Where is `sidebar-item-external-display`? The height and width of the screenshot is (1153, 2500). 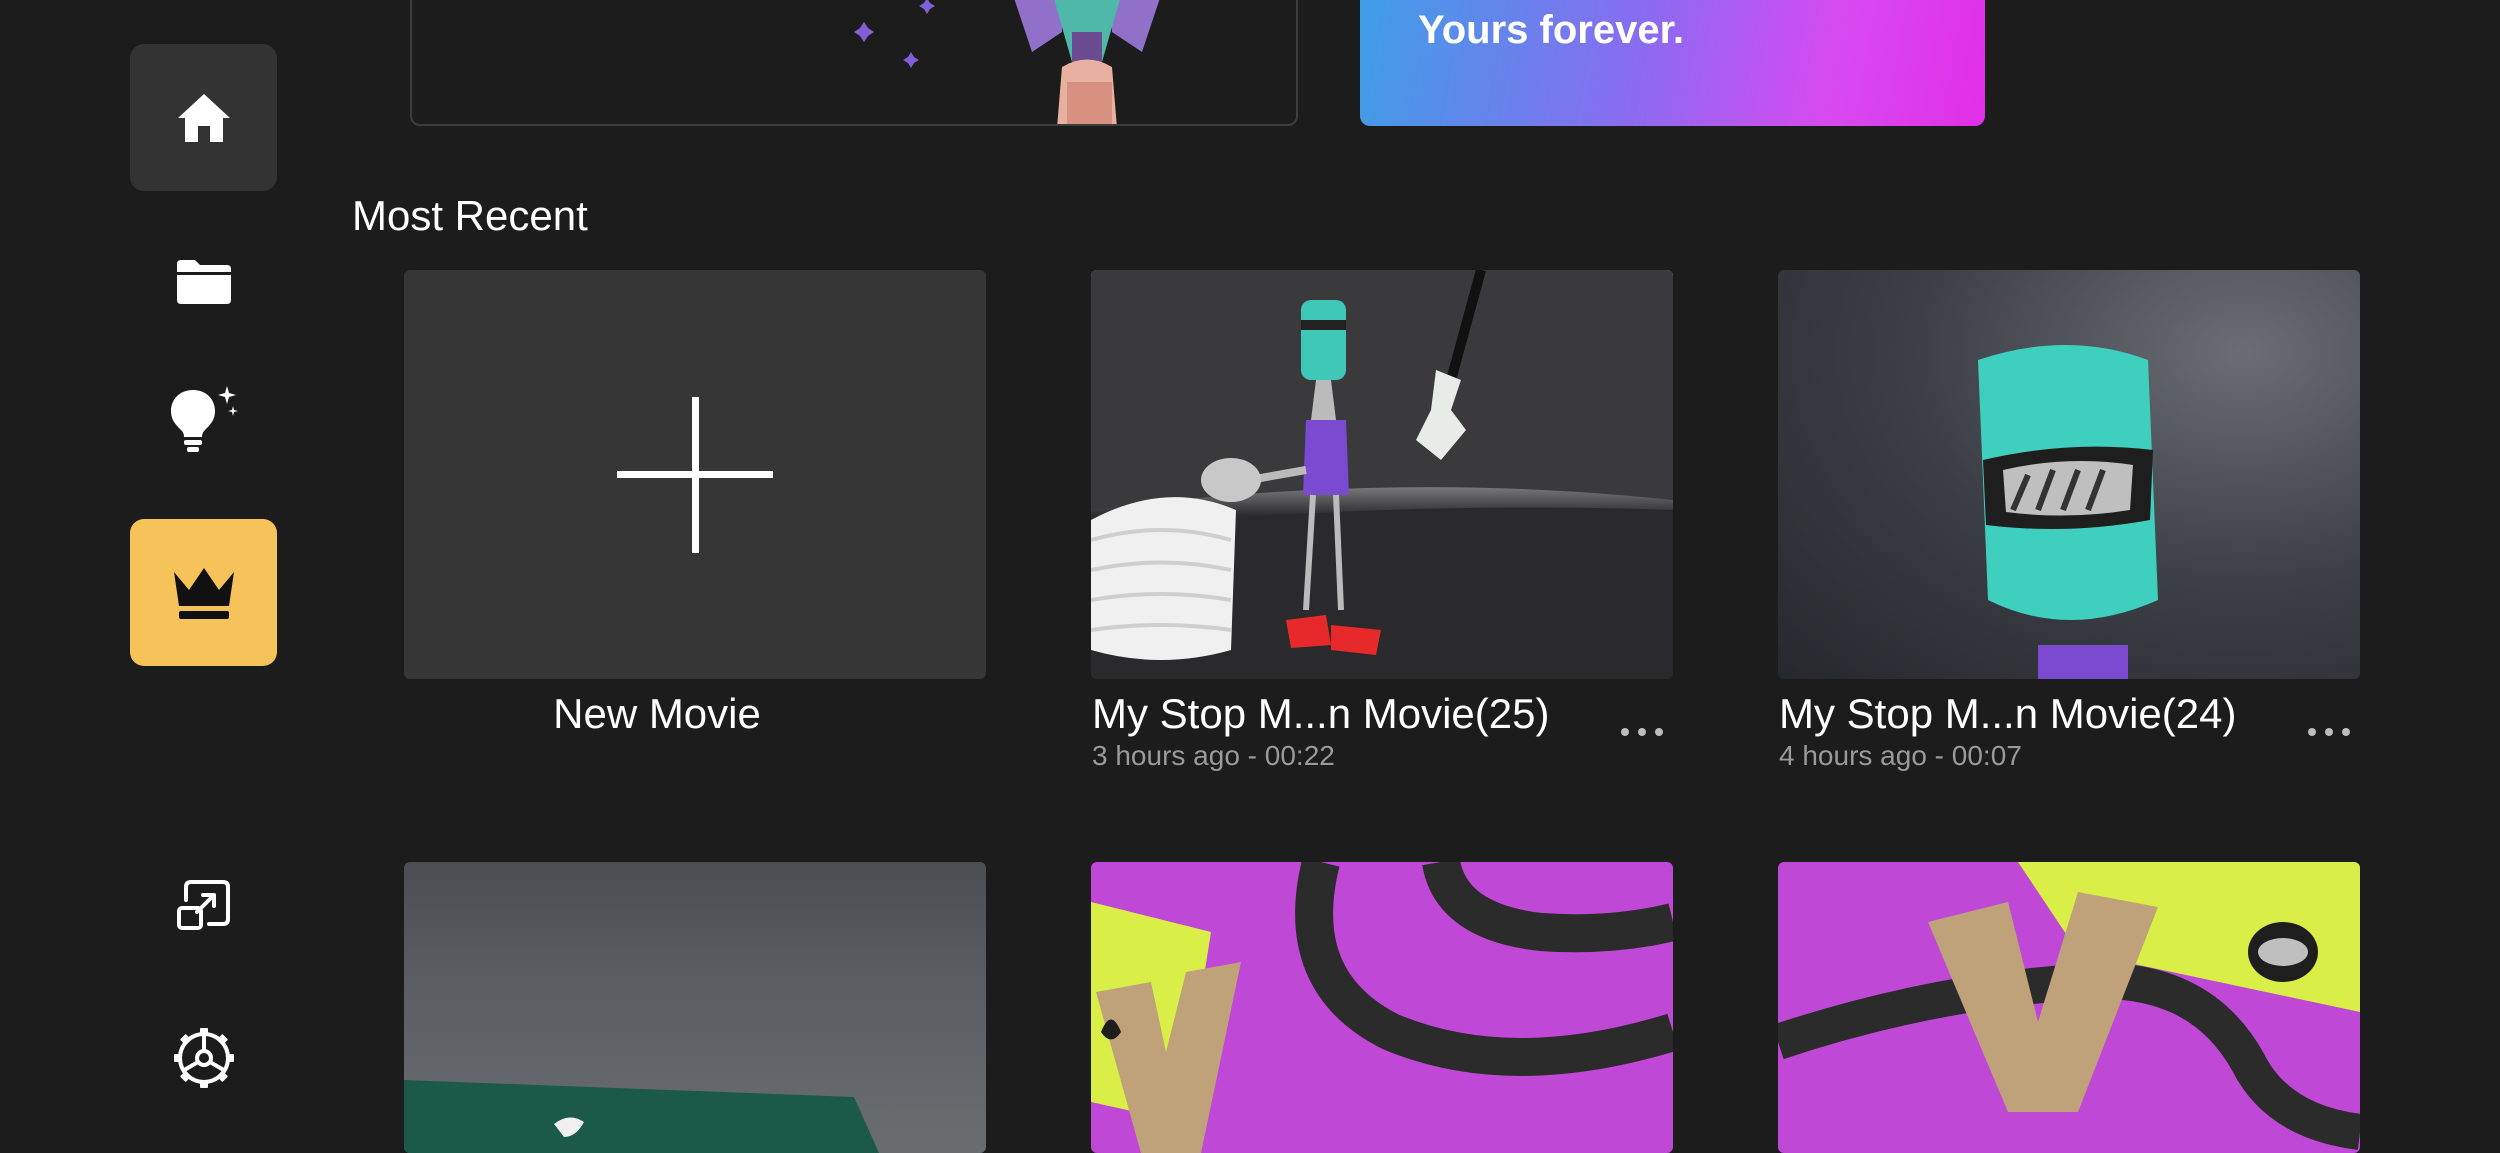 sidebar-item-external-display is located at coordinates (203, 904).